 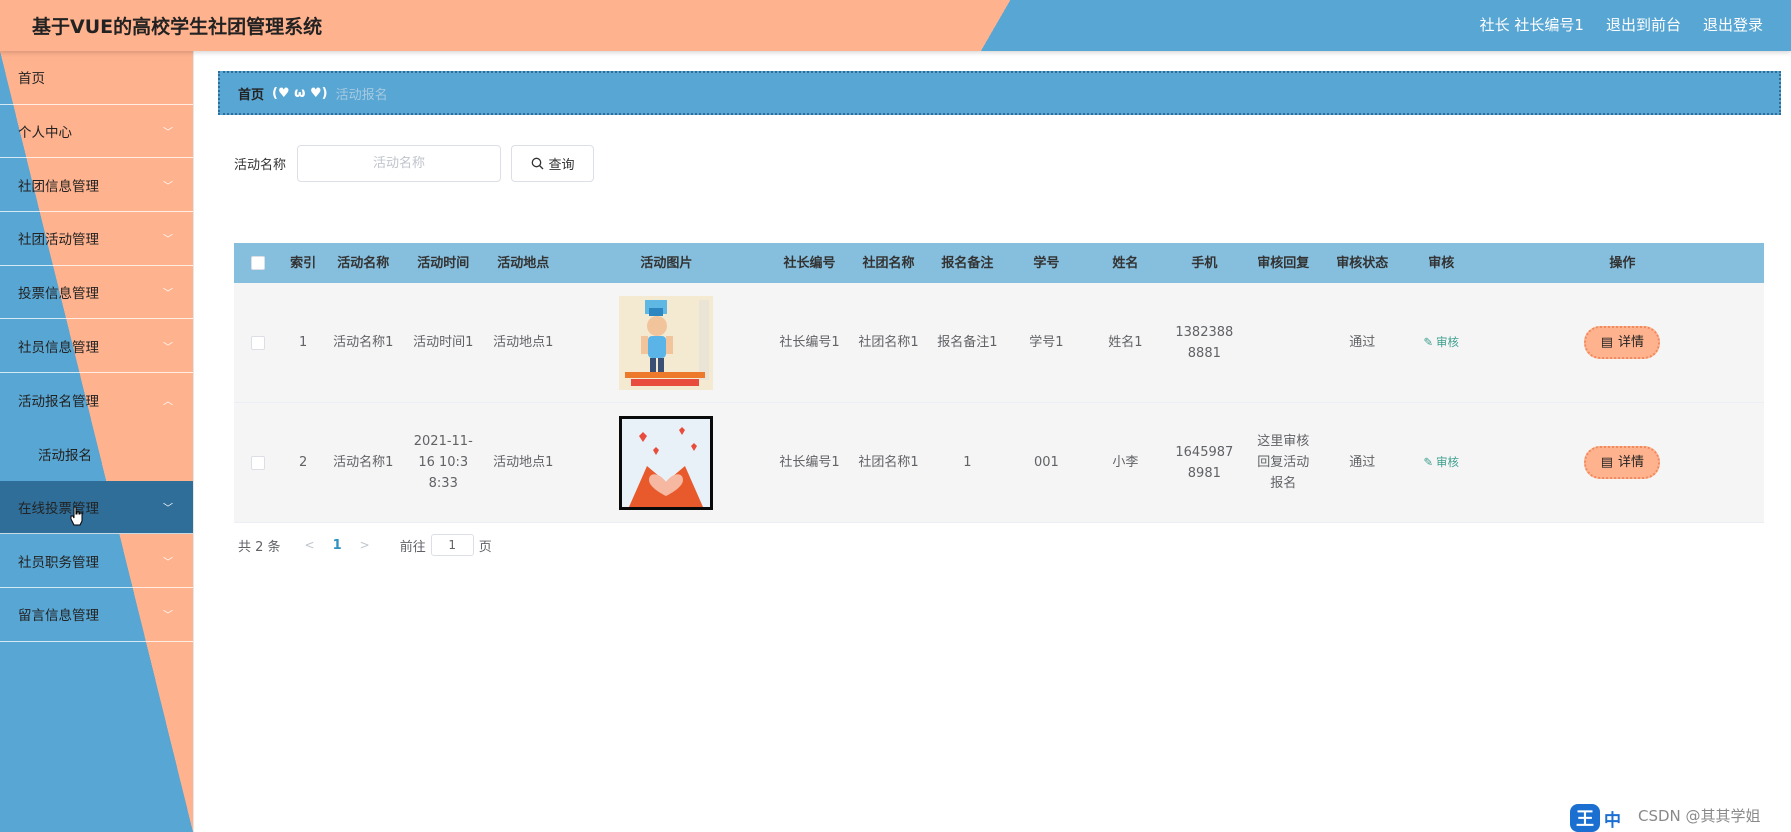 What do you see at coordinates (96, 454) in the screenshot?
I see `sidebar-subitem-activity-signup: 活动报名` at bounding box center [96, 454].